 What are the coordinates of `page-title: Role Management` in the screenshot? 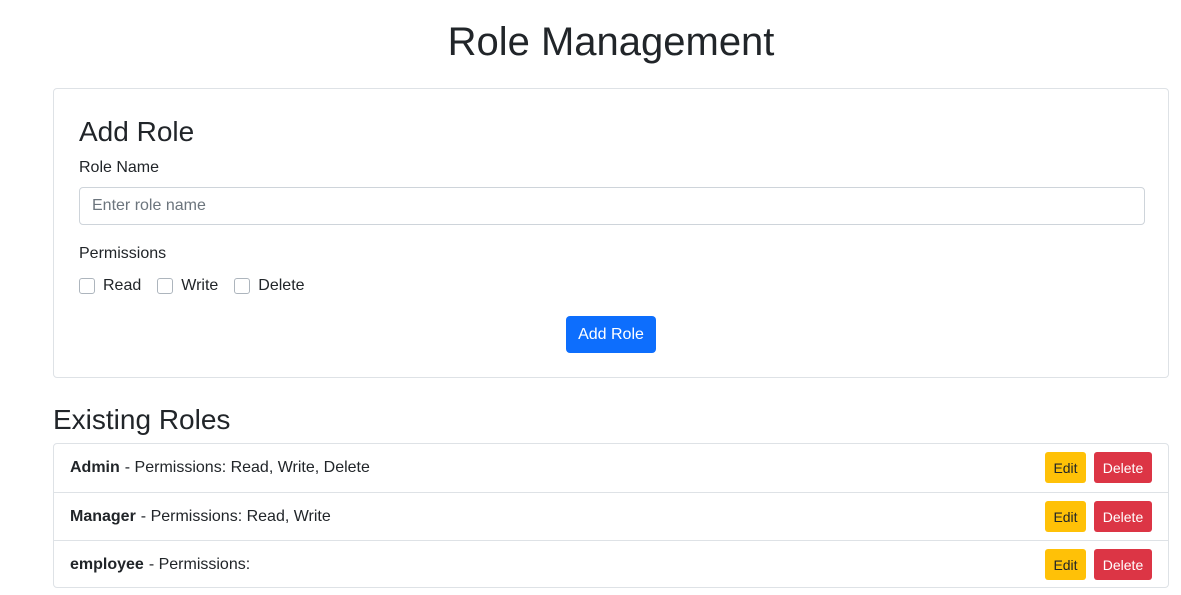 It's located at (611, 42).